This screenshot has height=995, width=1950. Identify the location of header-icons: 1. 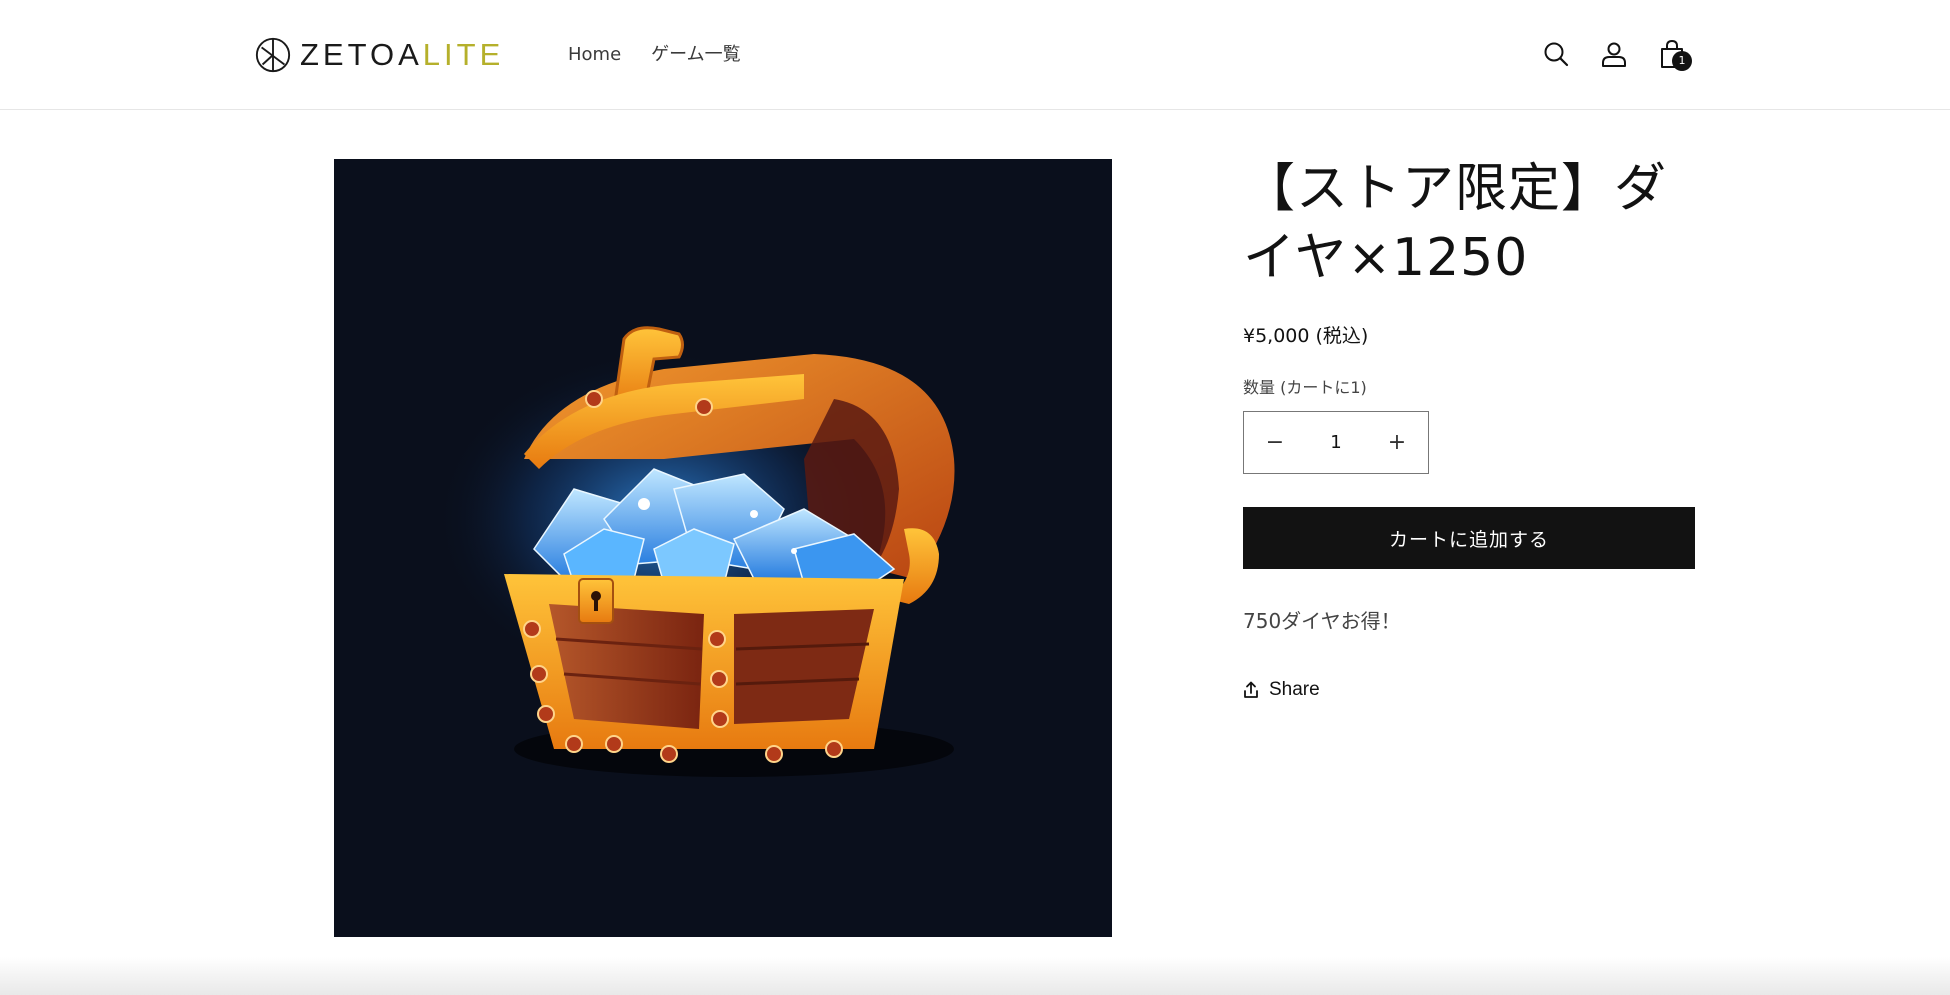
(1623, 54).